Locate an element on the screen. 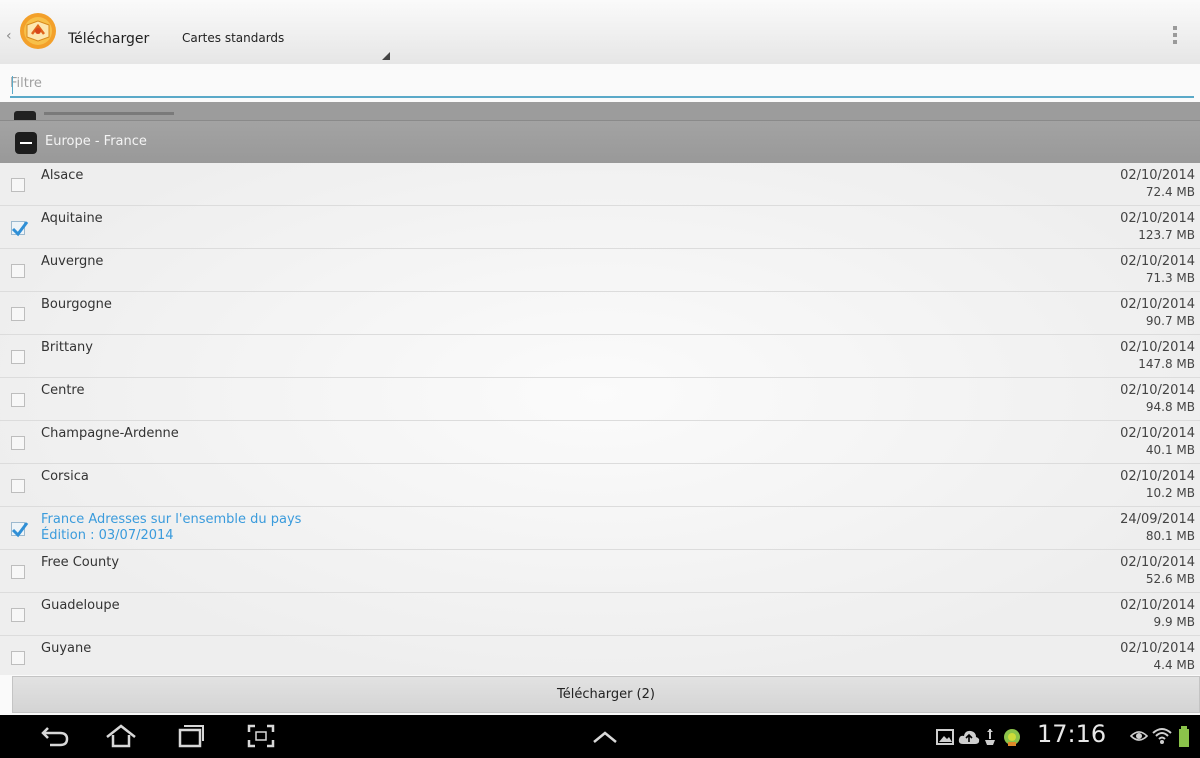  download-bar: Télécharger (2) is located at coordinates (600, 695).